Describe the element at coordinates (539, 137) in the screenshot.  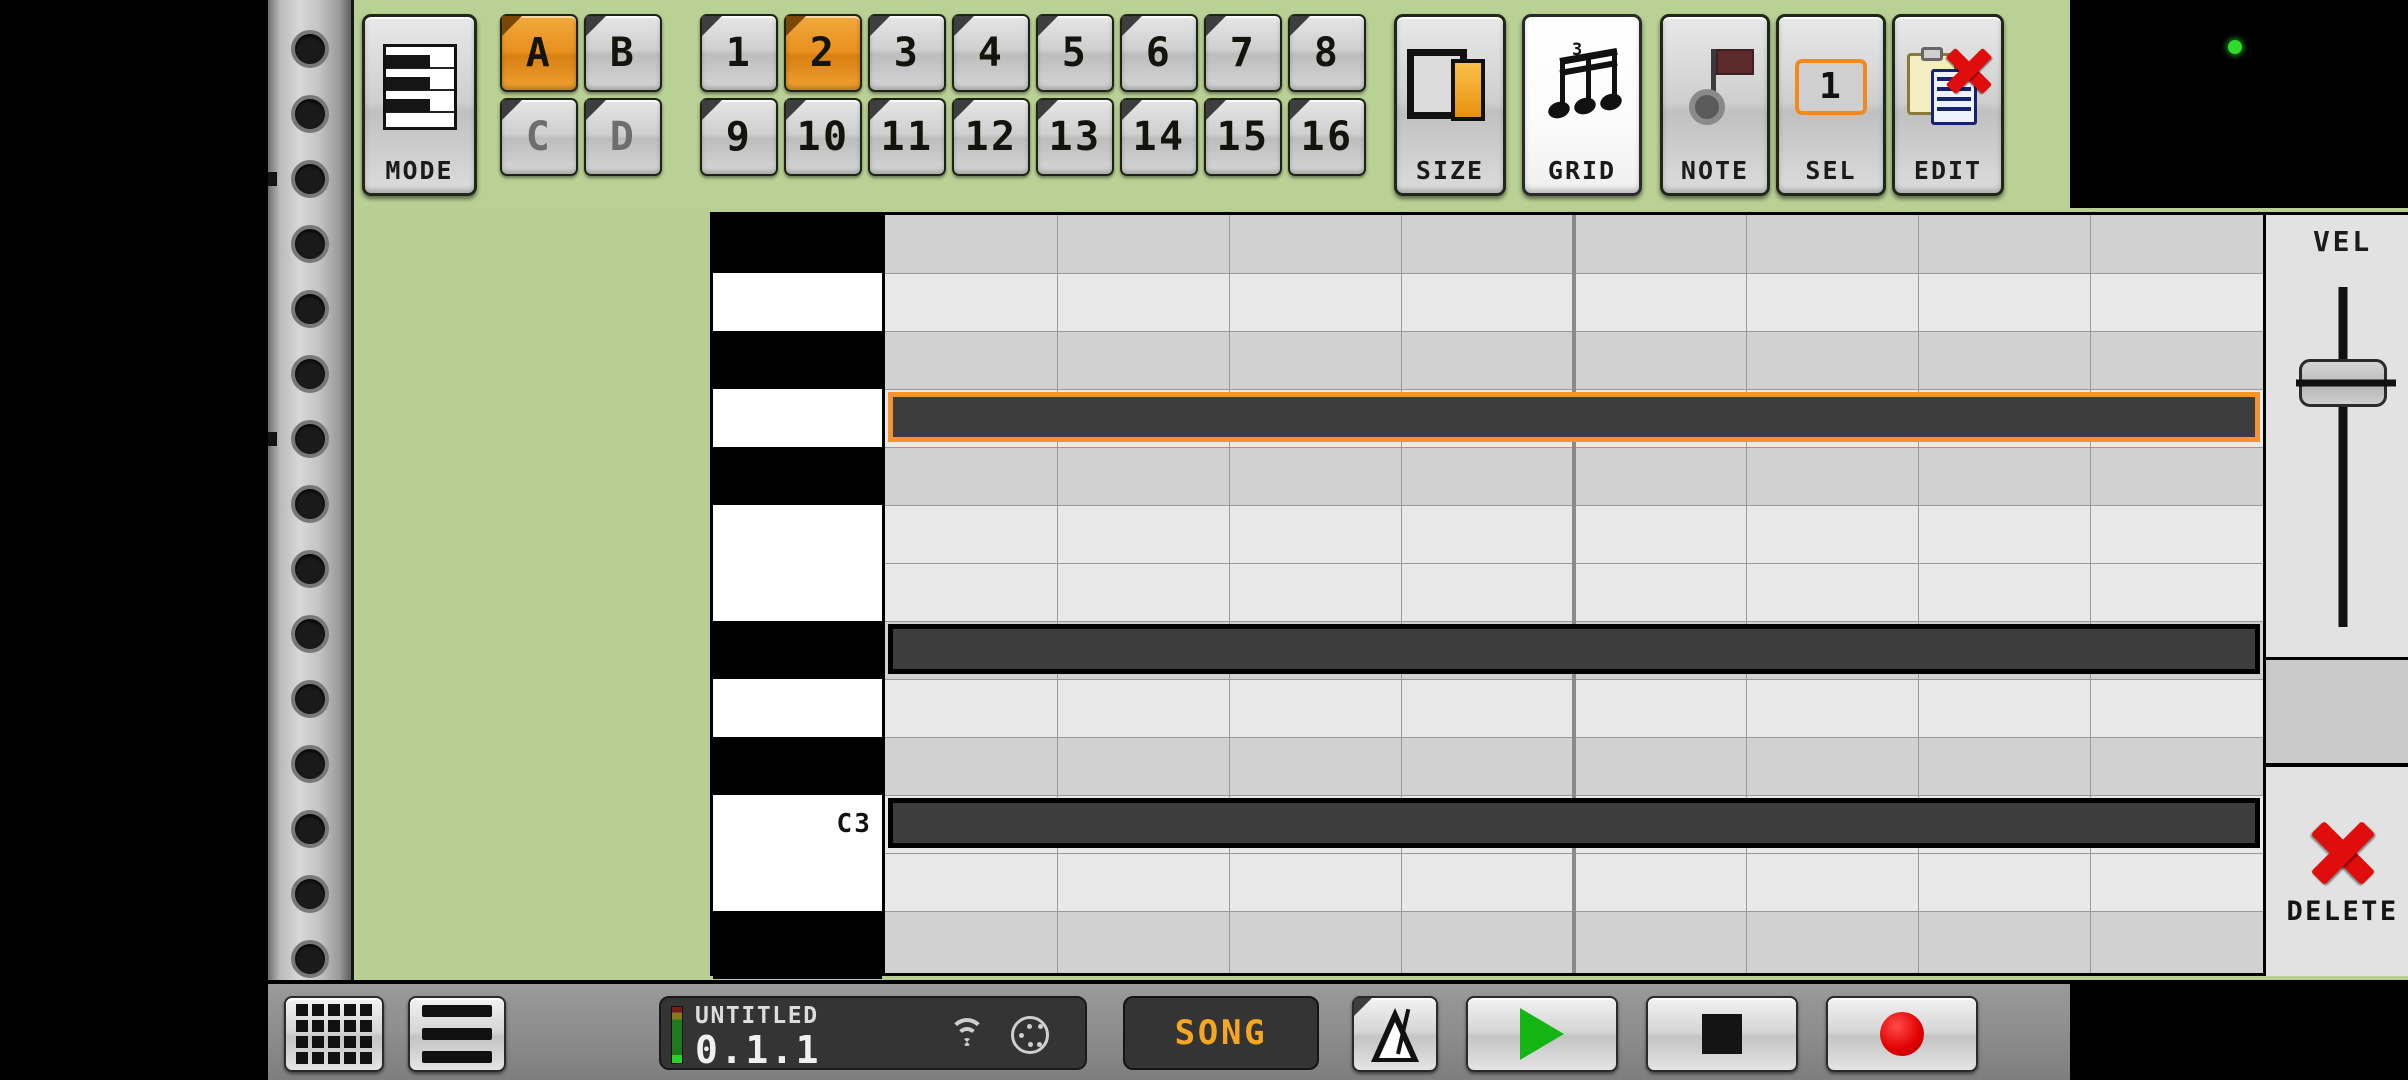
I see `bank-button-c: C` at that location.